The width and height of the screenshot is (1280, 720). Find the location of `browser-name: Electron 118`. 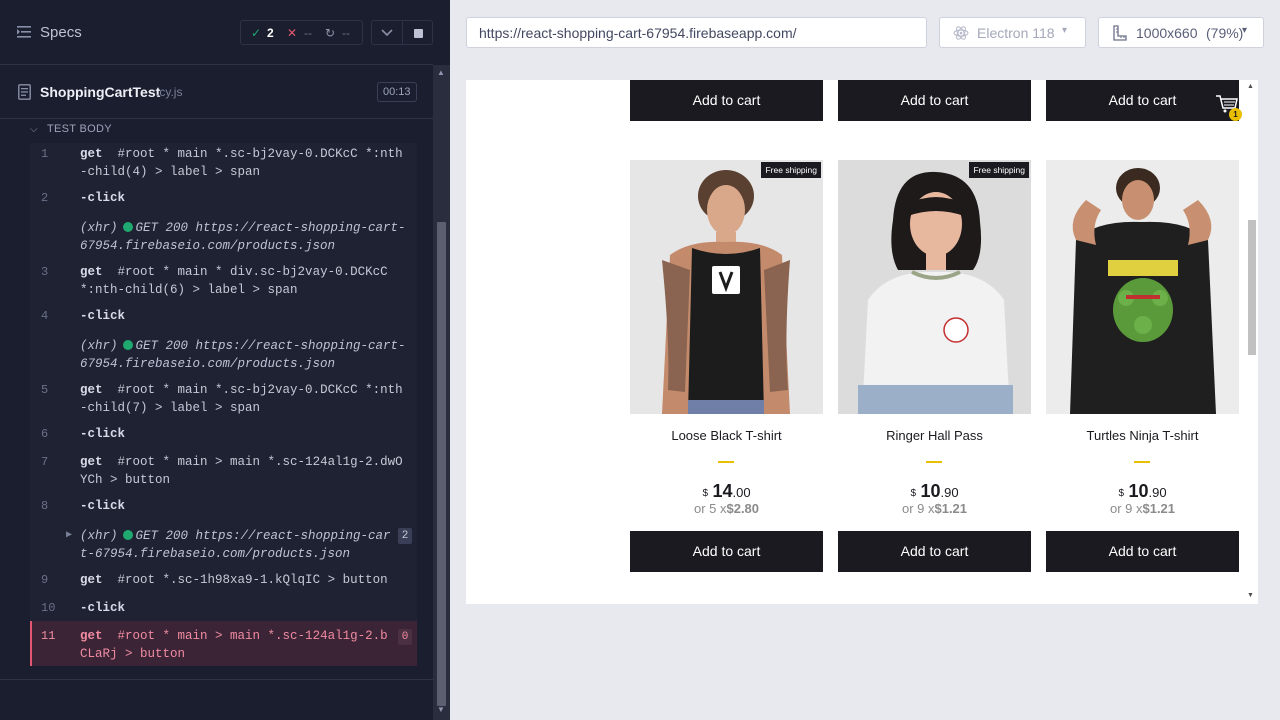

browser-name: Electron 118 is located at coordinates (1016, 33).